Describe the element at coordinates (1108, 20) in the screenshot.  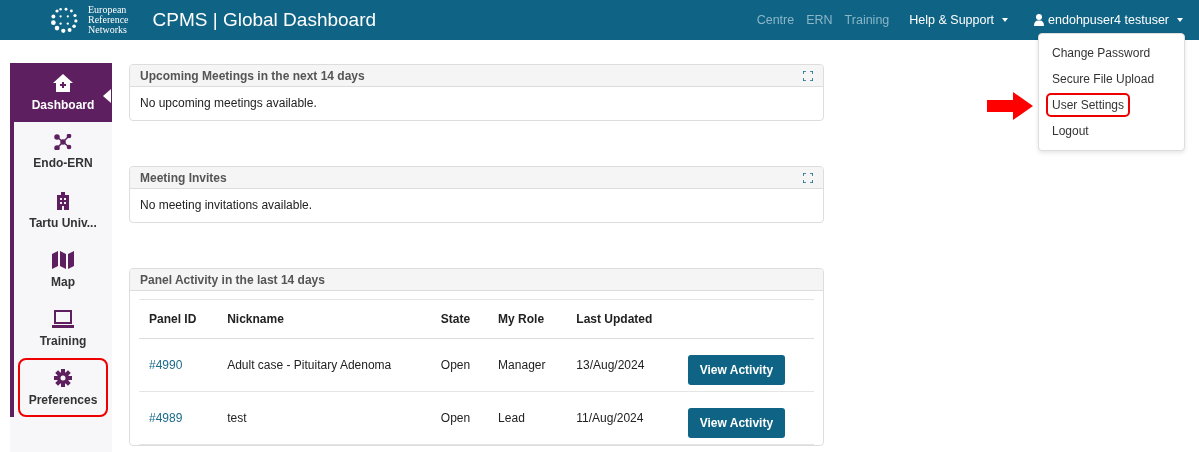
I see `user-menu: endohpuser4 testuser` at that location.